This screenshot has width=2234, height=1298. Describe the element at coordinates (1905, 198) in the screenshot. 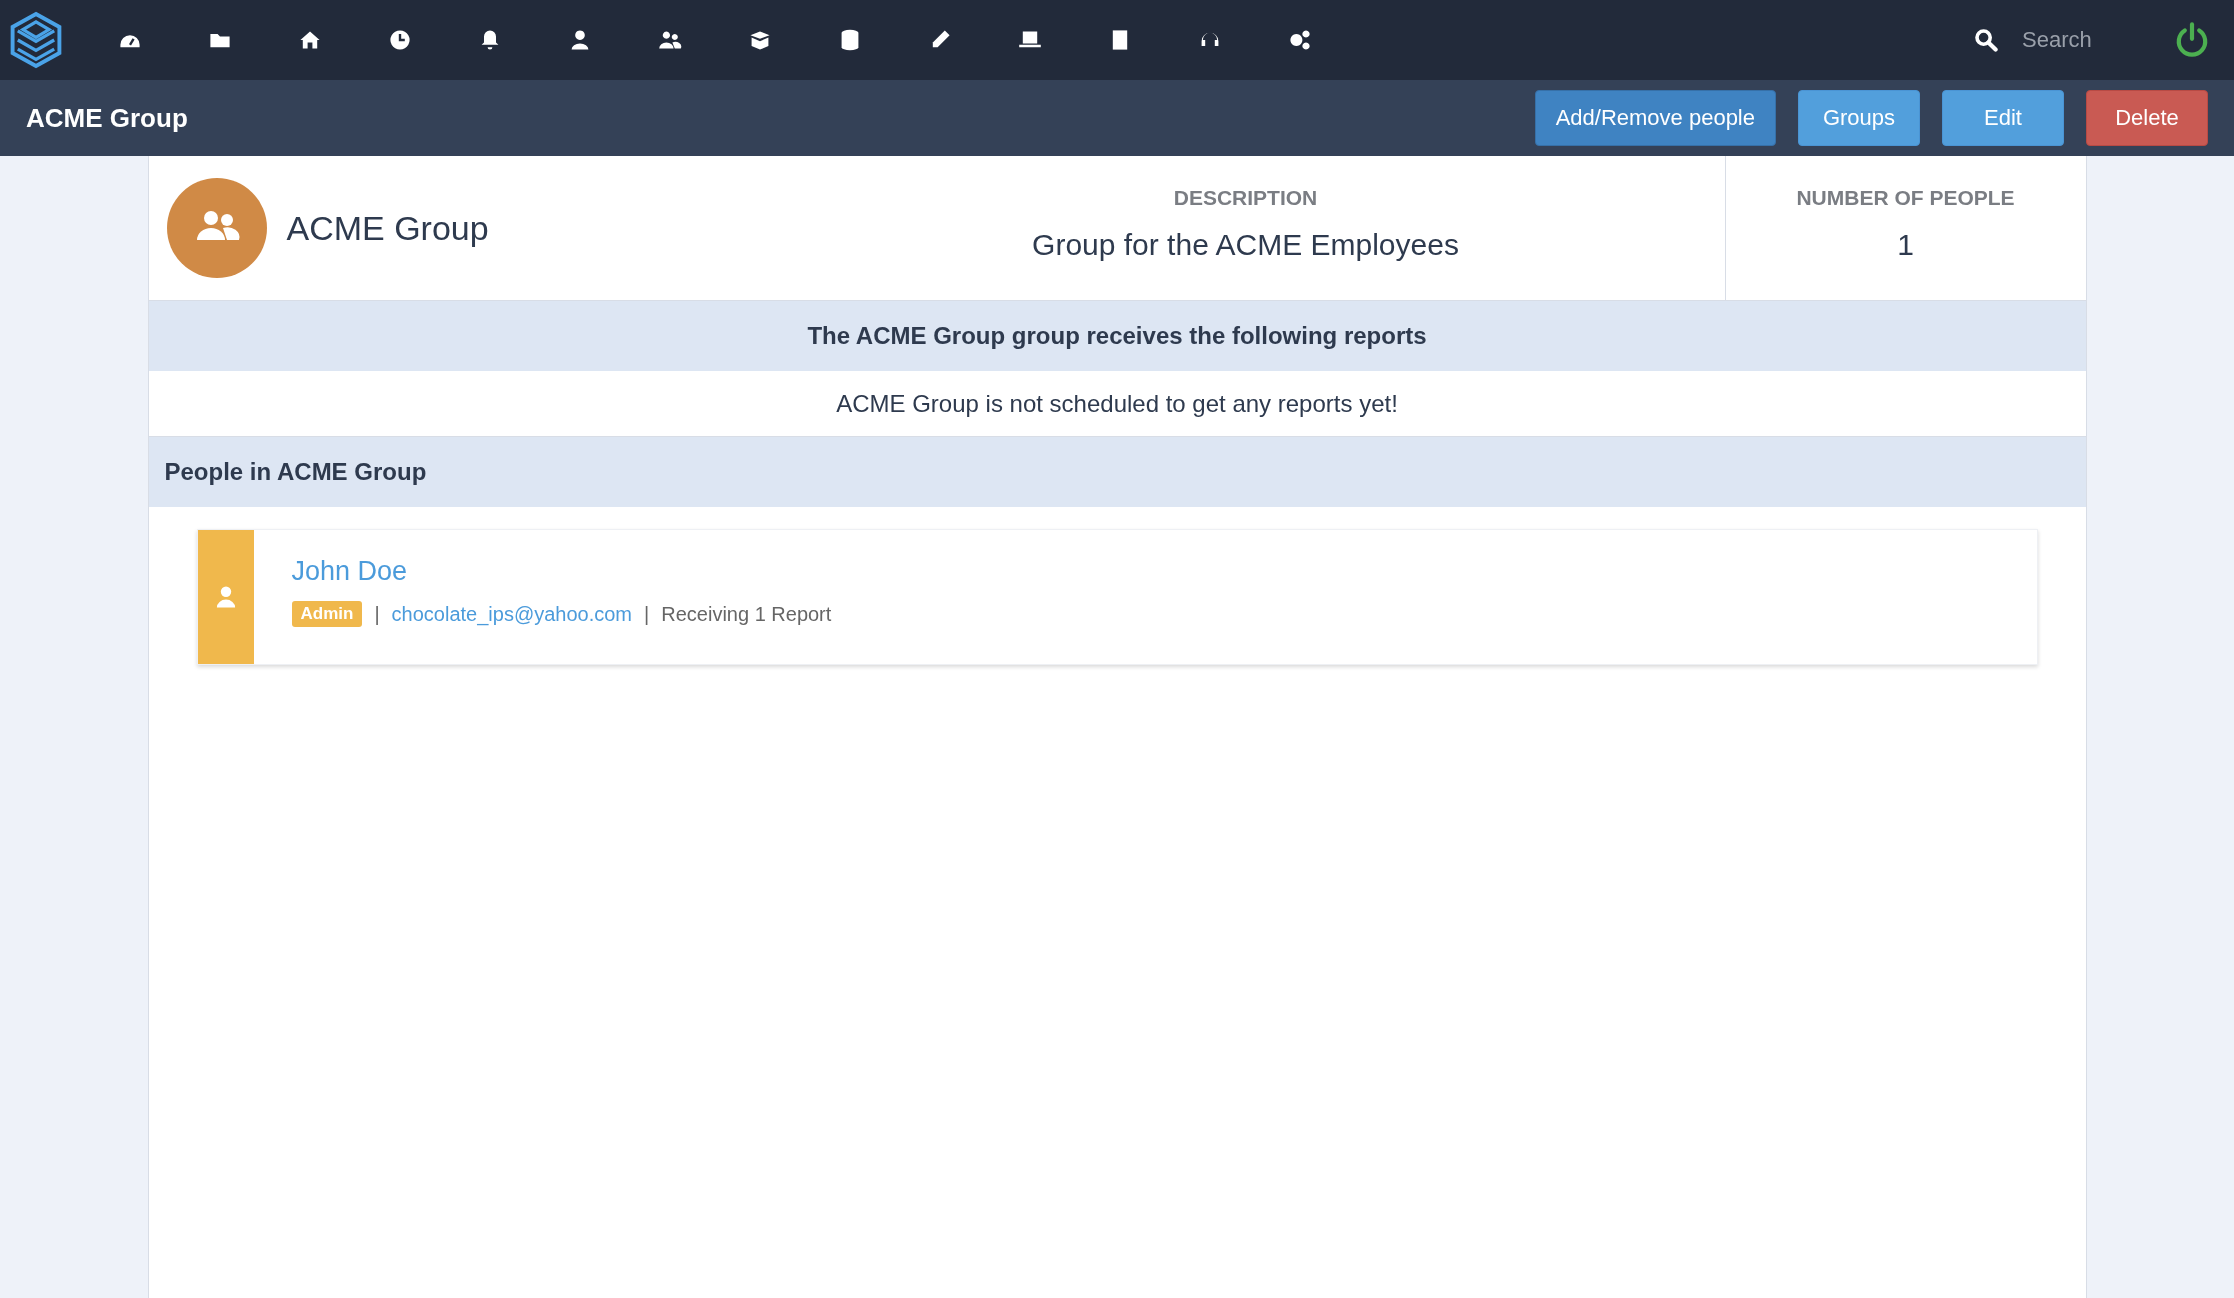

I see `people-count-label: NUMBER OF PEOPLE` at that location.